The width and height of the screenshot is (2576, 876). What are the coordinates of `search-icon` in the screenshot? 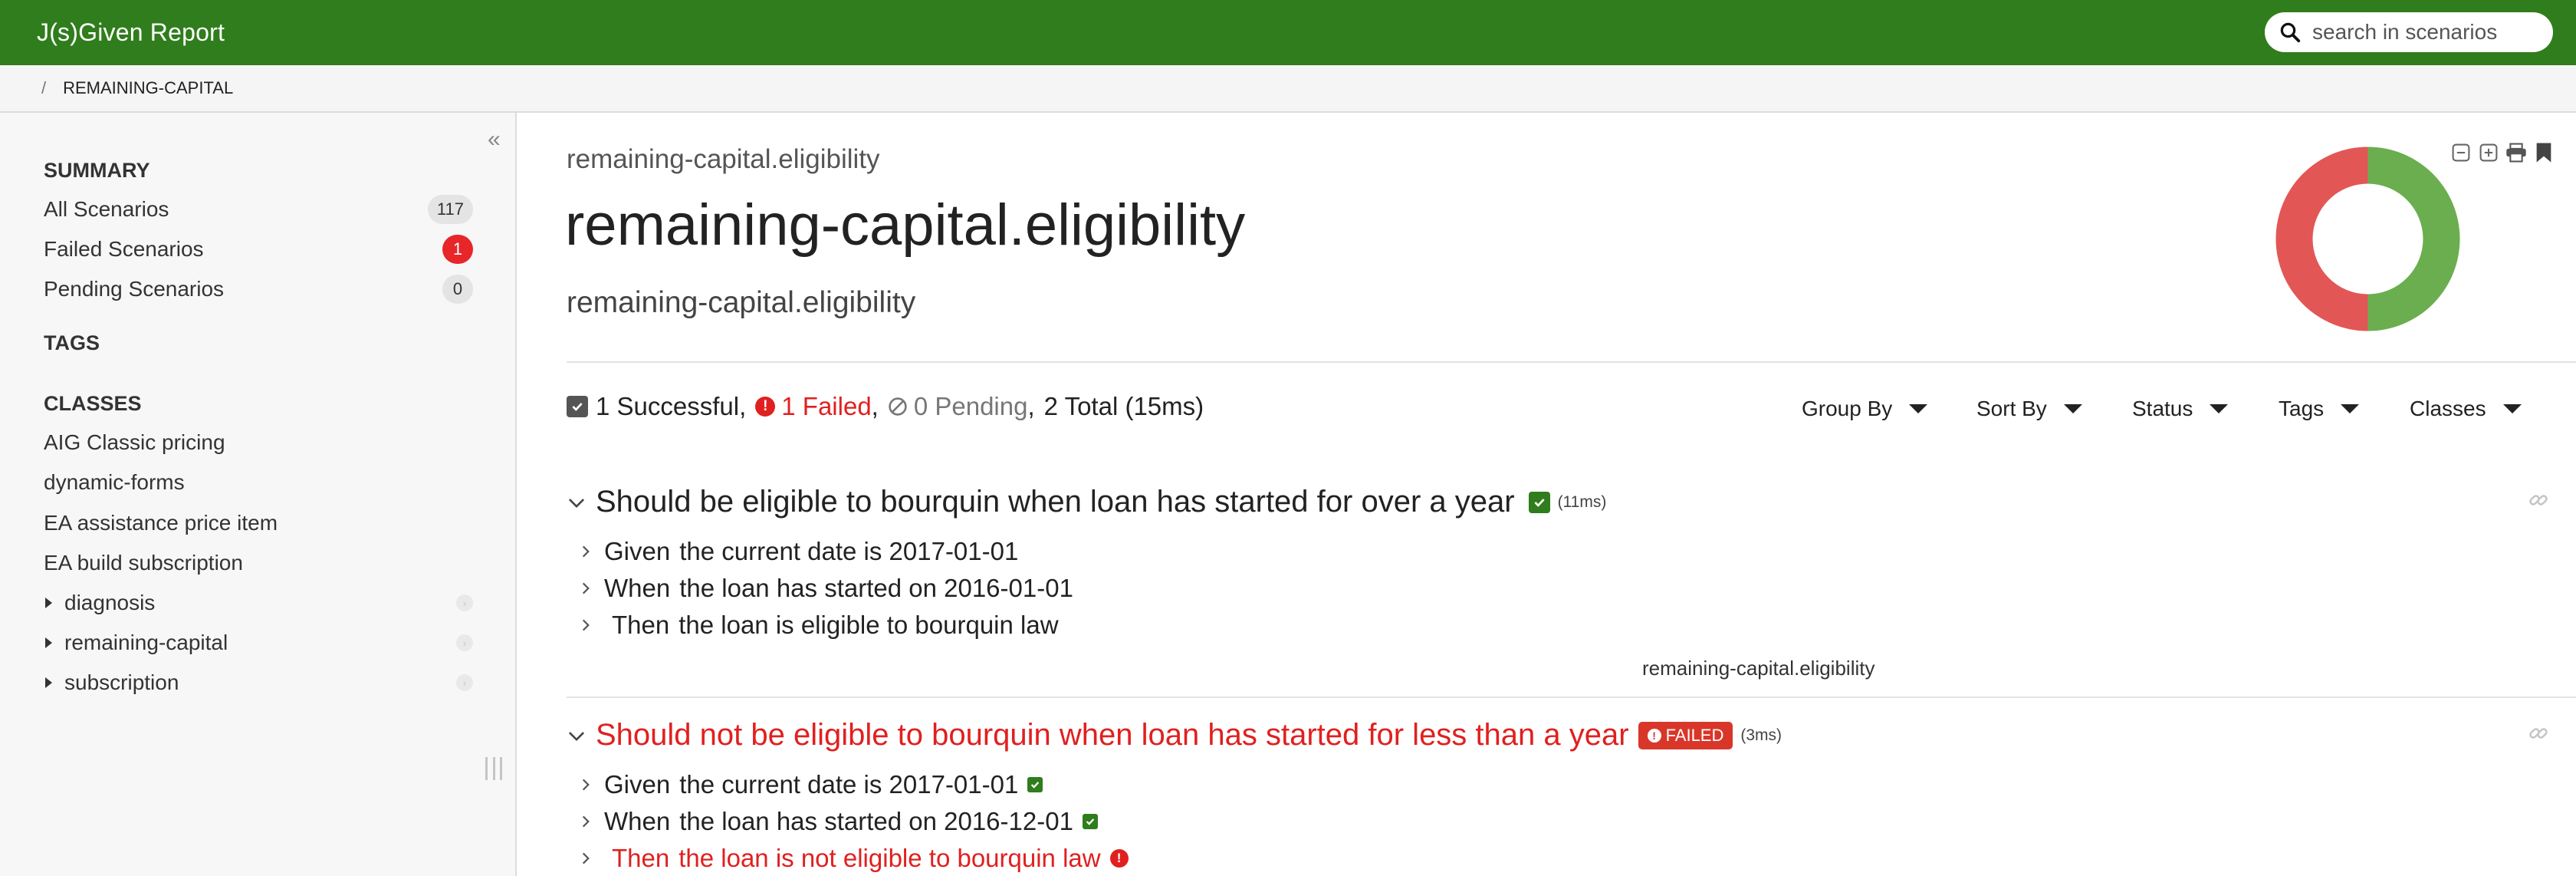 It's located at (2290, 32).